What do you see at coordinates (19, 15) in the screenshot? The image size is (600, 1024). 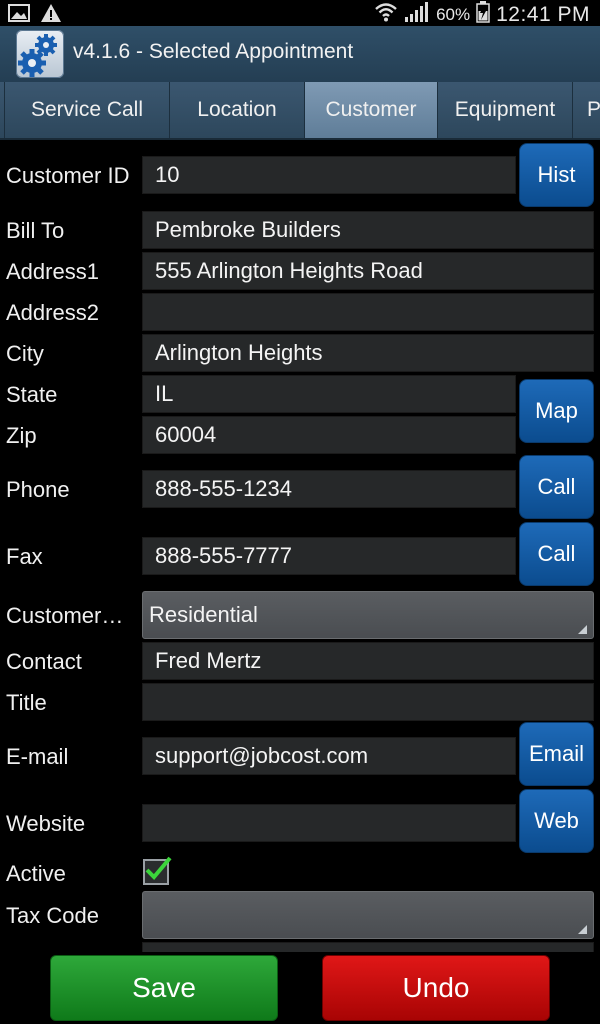 I see `picture-icon` at bounding box center [19, 15].